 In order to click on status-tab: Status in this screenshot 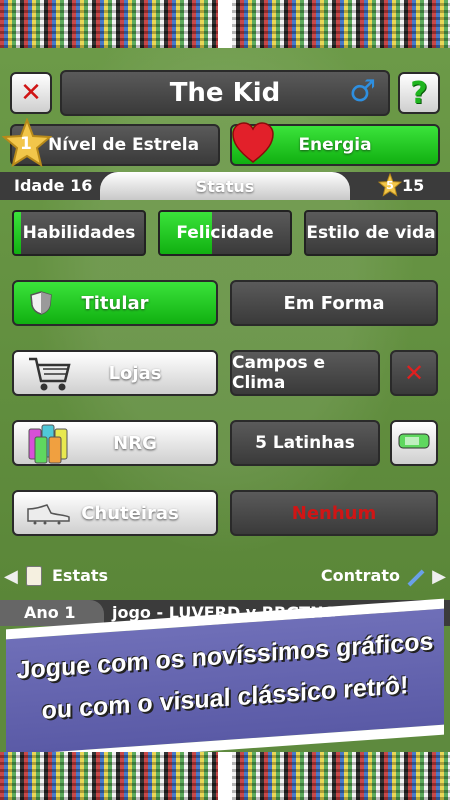, I will do `click(225, 186)`.